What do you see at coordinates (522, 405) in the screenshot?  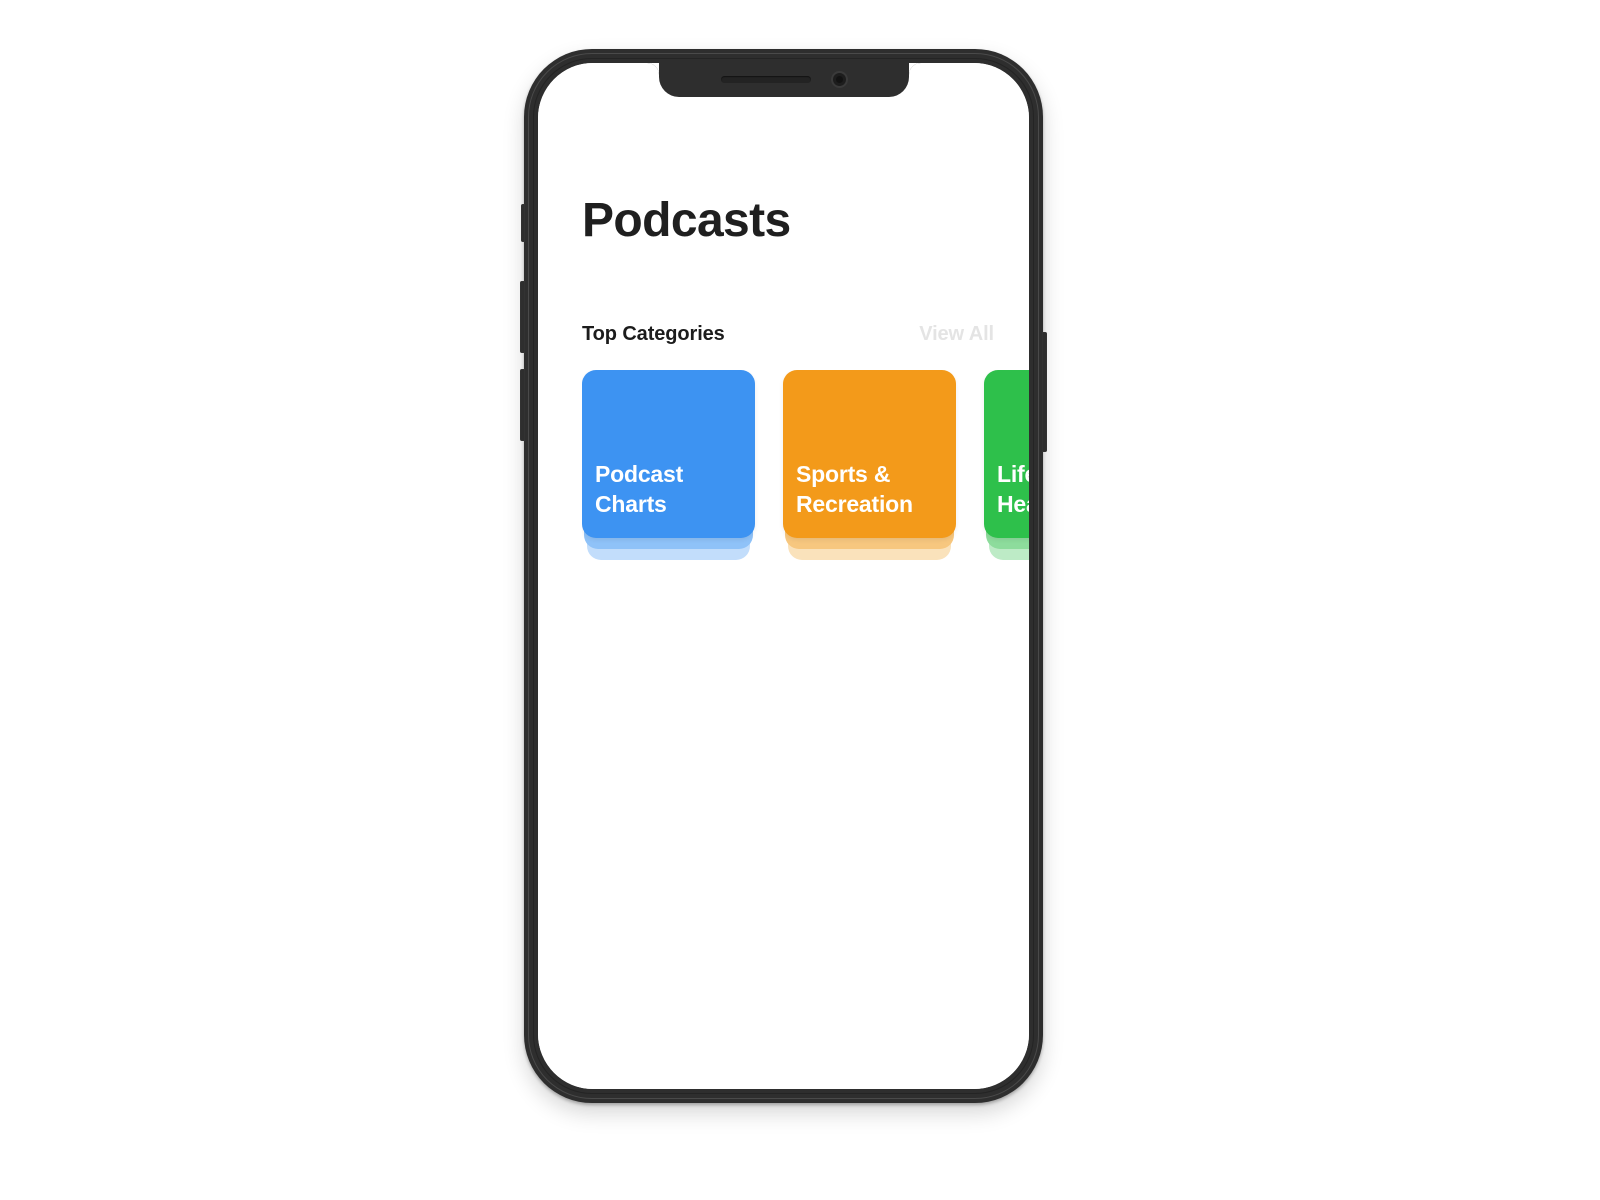 I see `volume-down-button` at bounding box center [522, 405].